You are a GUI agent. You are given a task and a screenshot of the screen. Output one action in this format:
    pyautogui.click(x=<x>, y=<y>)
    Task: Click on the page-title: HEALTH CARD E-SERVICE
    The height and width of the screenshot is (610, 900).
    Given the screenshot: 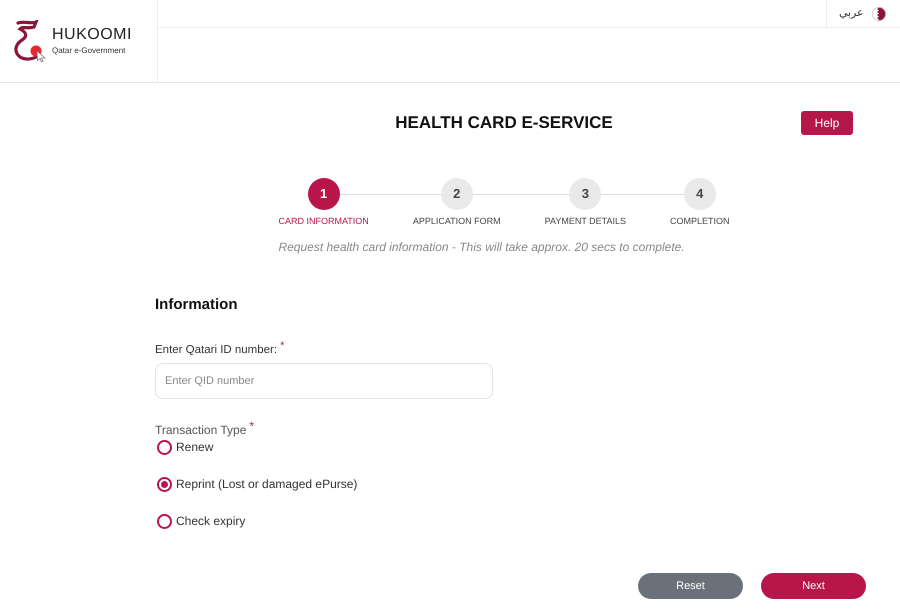 What is the action you would take?
    pyautogui.click(x=504, y=123)
    